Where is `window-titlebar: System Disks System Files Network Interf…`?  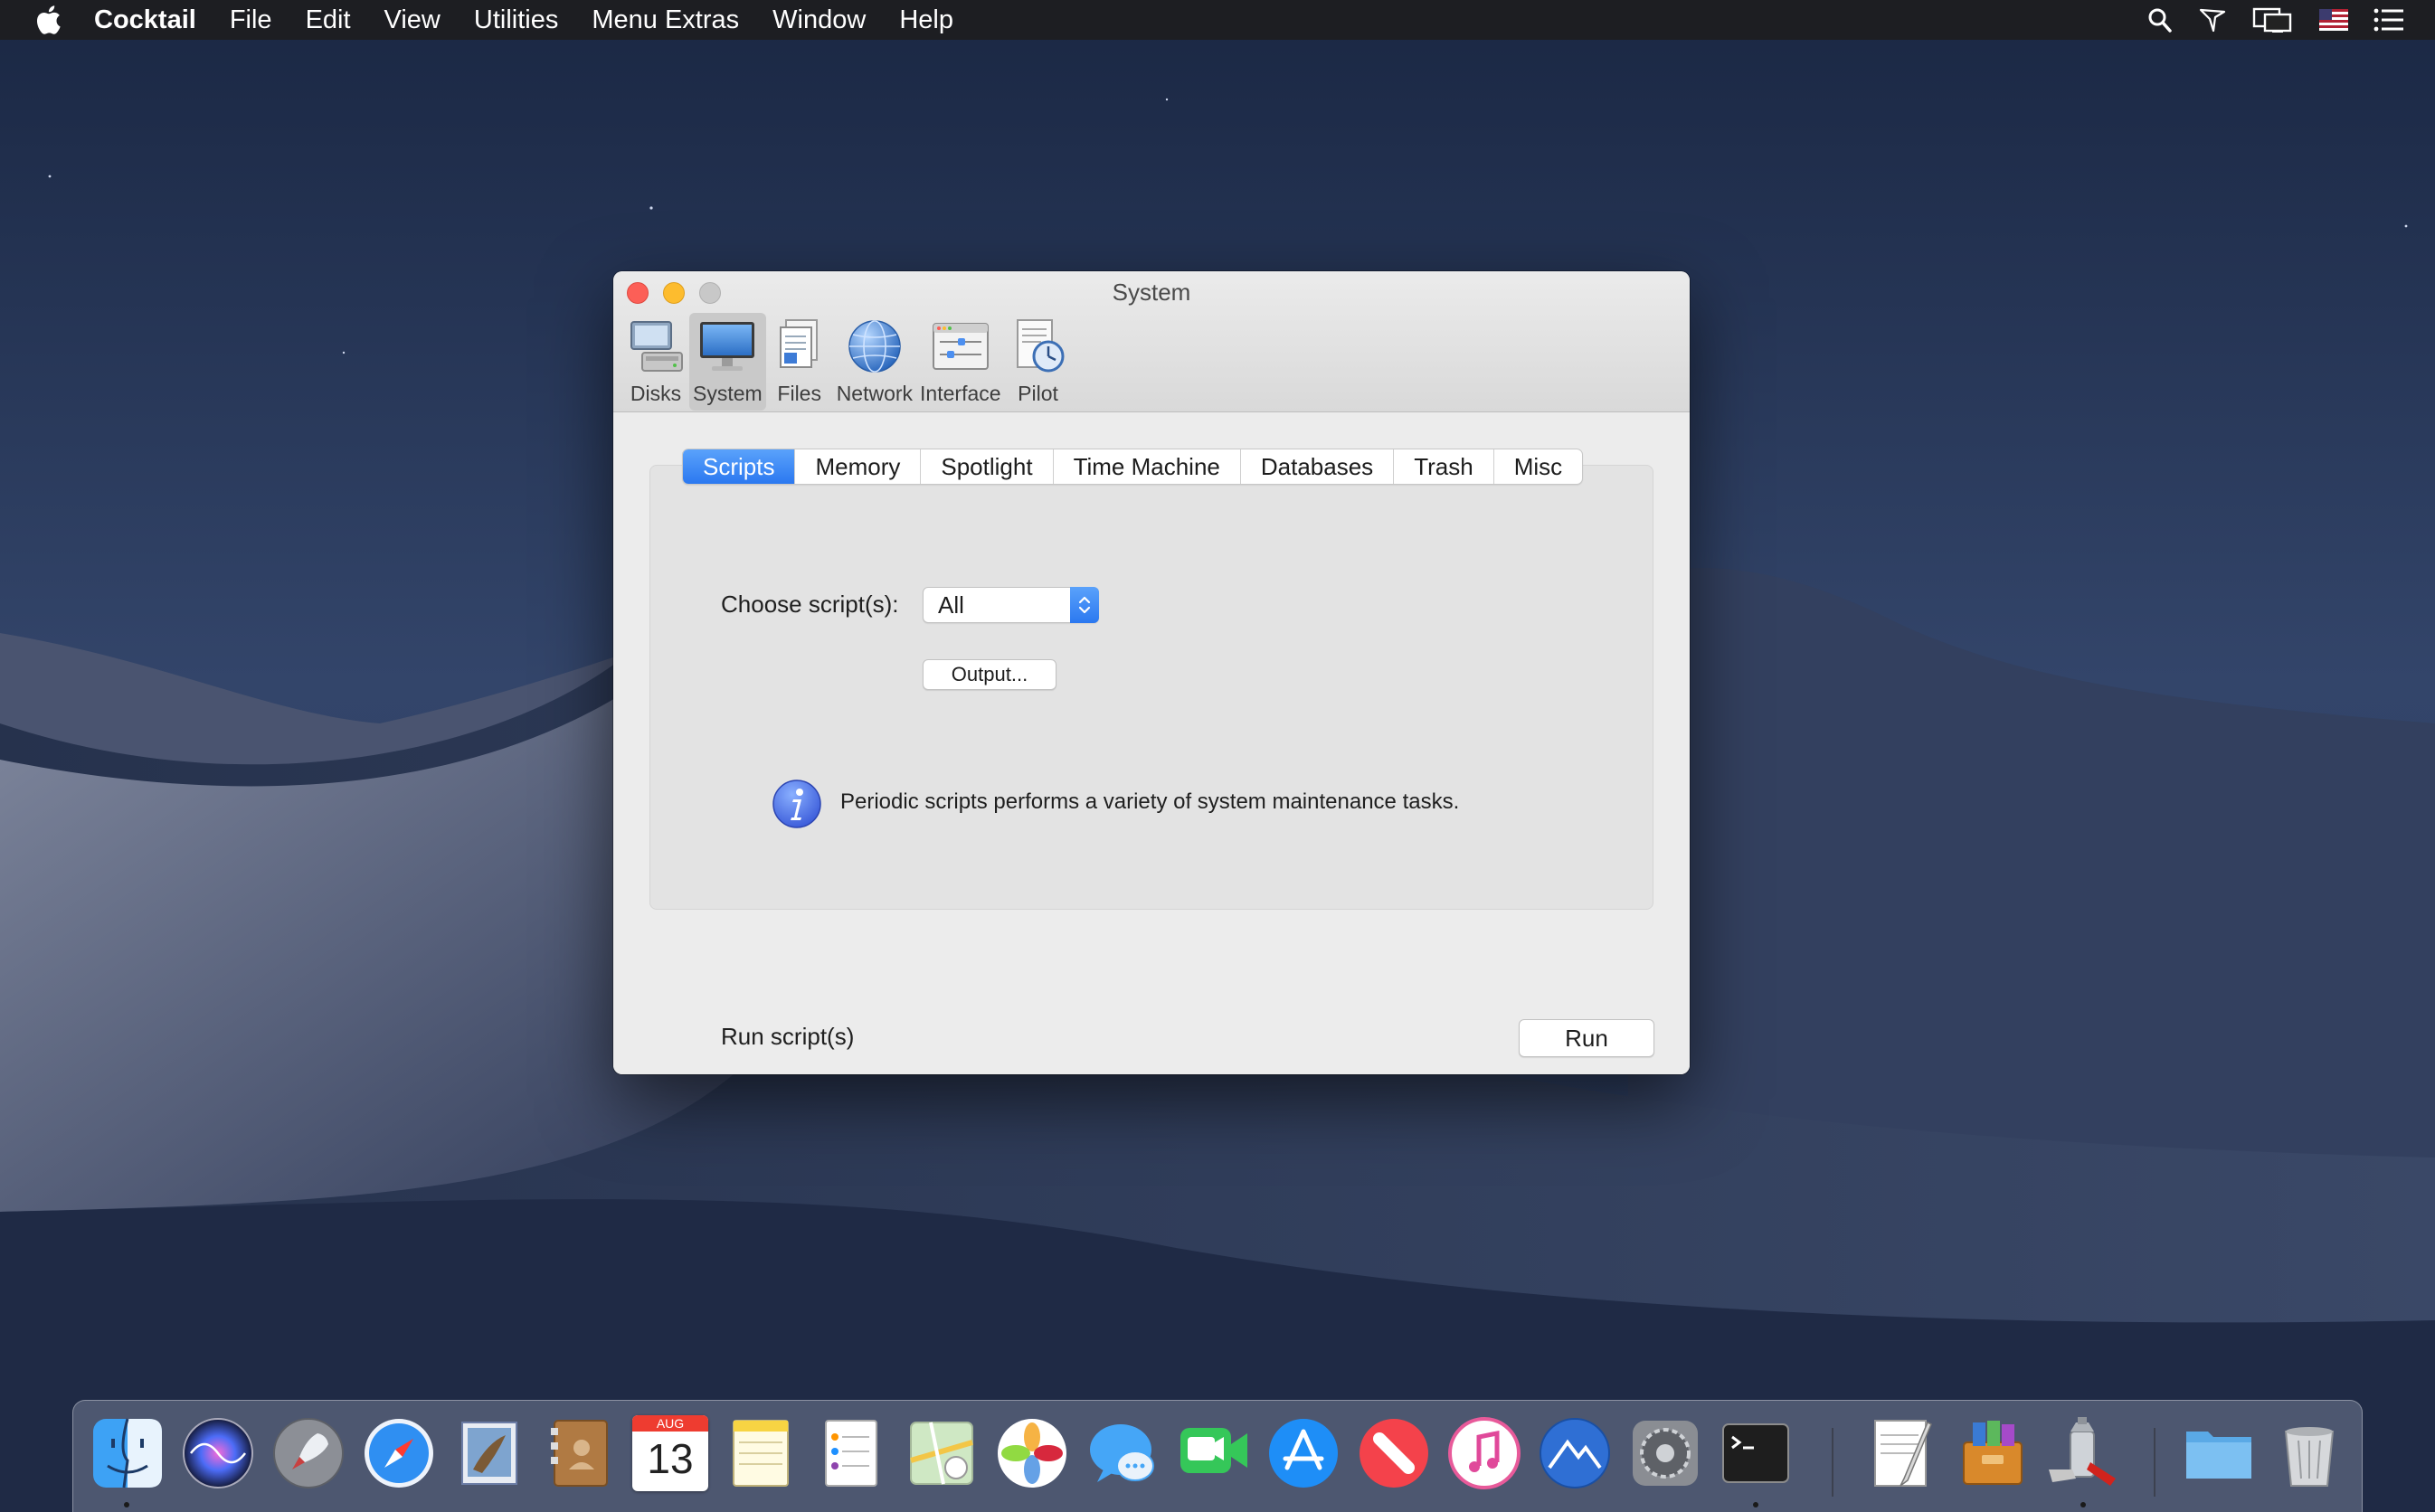 window-titlebar: System Disks System Files Network Interf… is located at coordinates (1151, 341).